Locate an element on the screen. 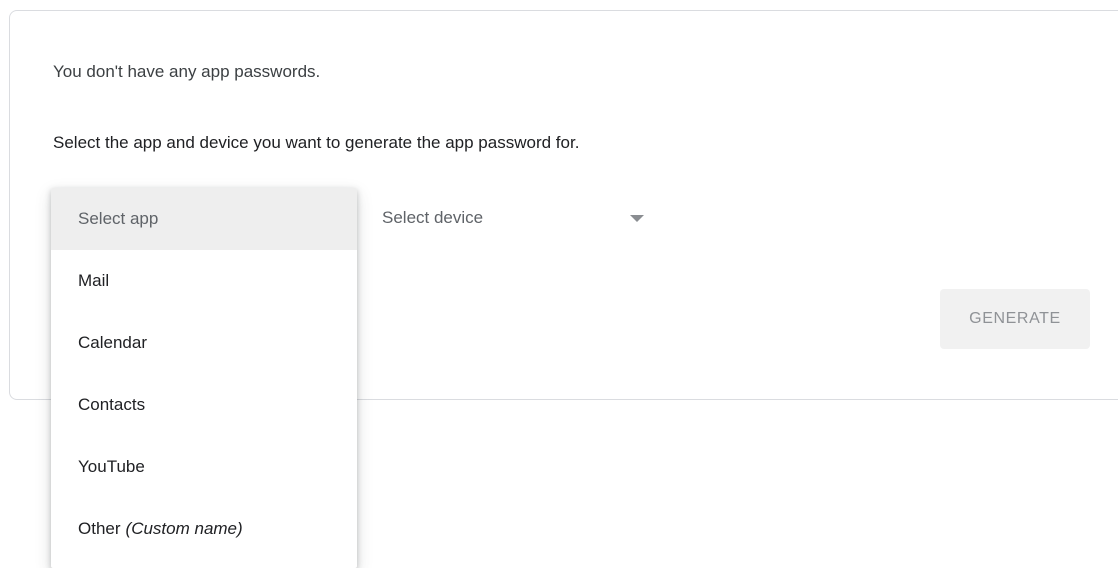 Image resolution: width=1118 pixels, height=568 pixels. device-select-dropdown: Select device is located at coordinates (522, 218).